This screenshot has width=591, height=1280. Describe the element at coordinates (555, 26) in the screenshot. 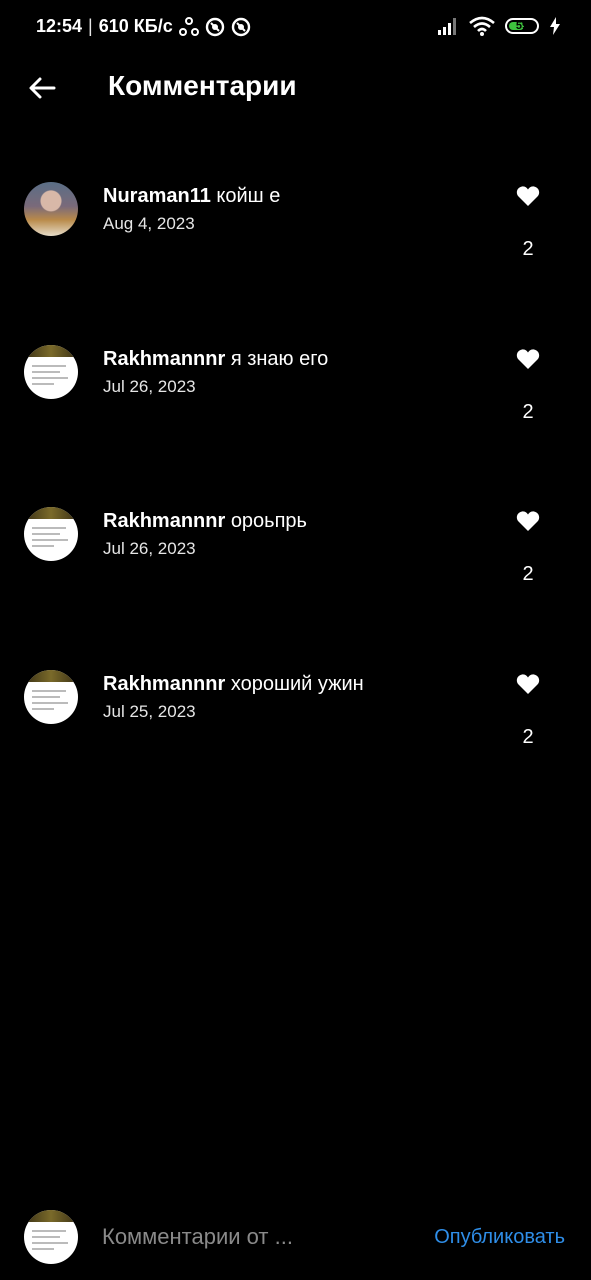

I see `lightning-icon` at that location.